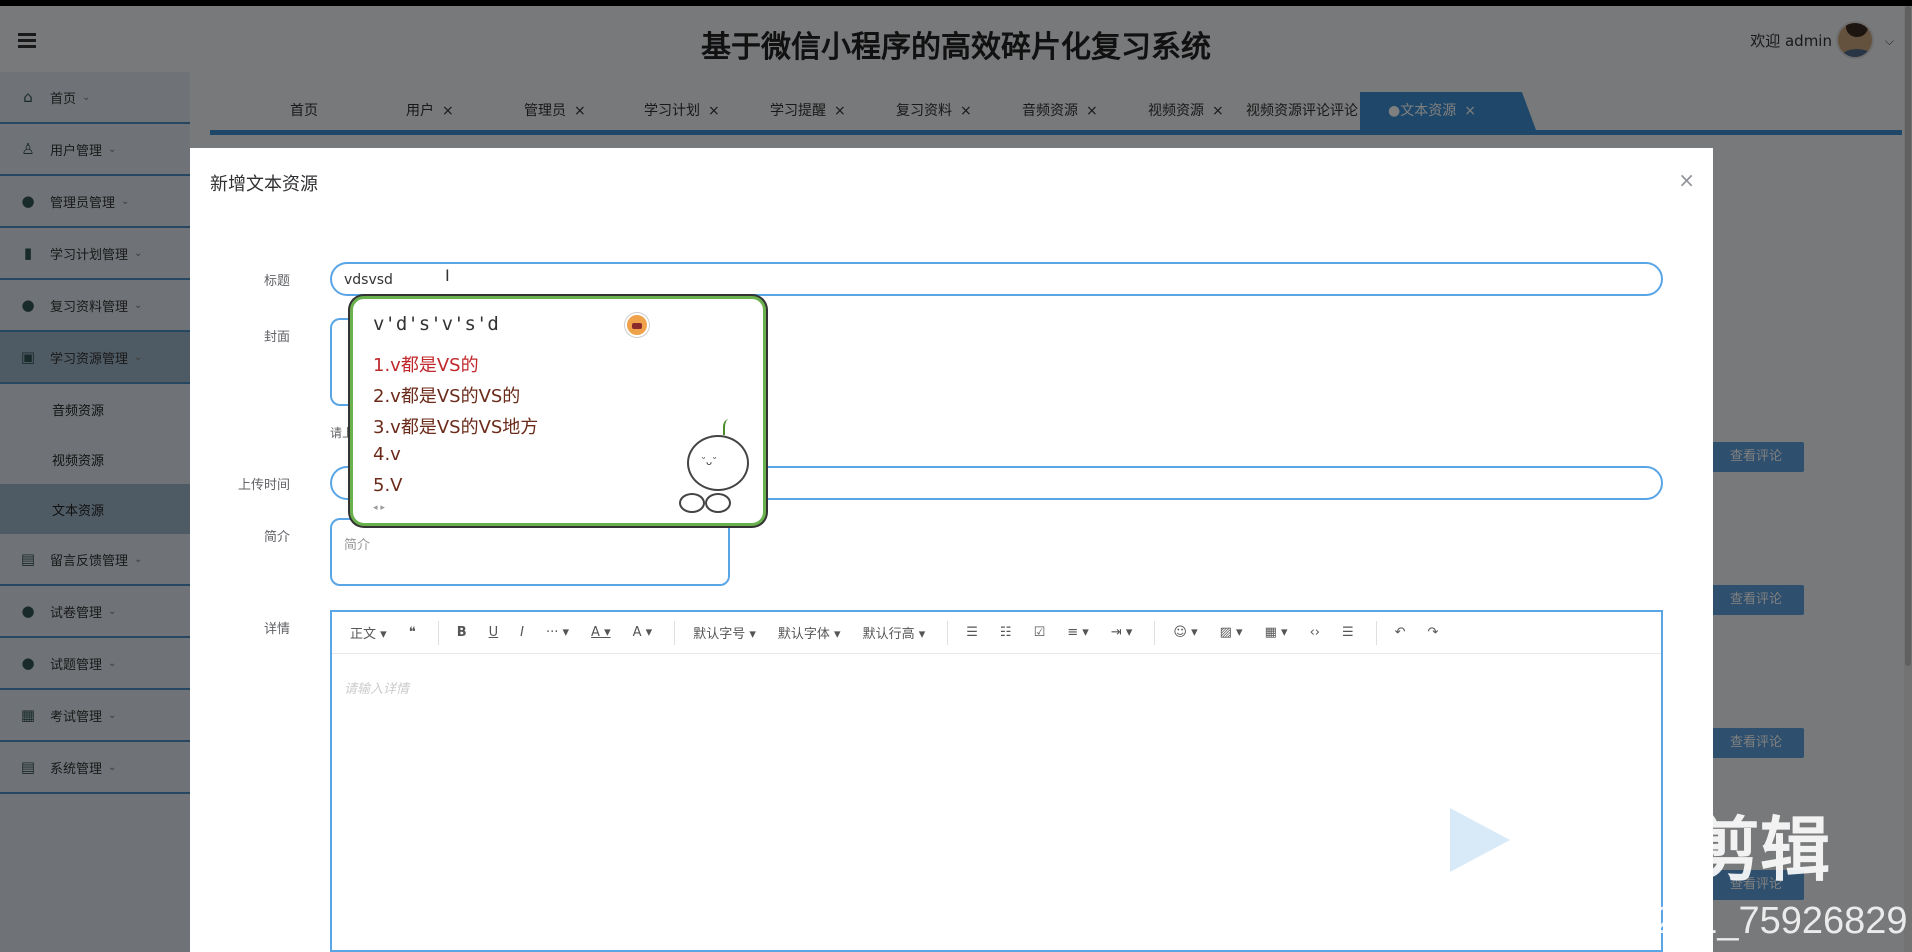 The width and height of the screenshot is (1912, 952). What do you see at coordinates (276, 337) in the screenshot?
I see `cover-label: 封面` at bounding box center [276, 337].